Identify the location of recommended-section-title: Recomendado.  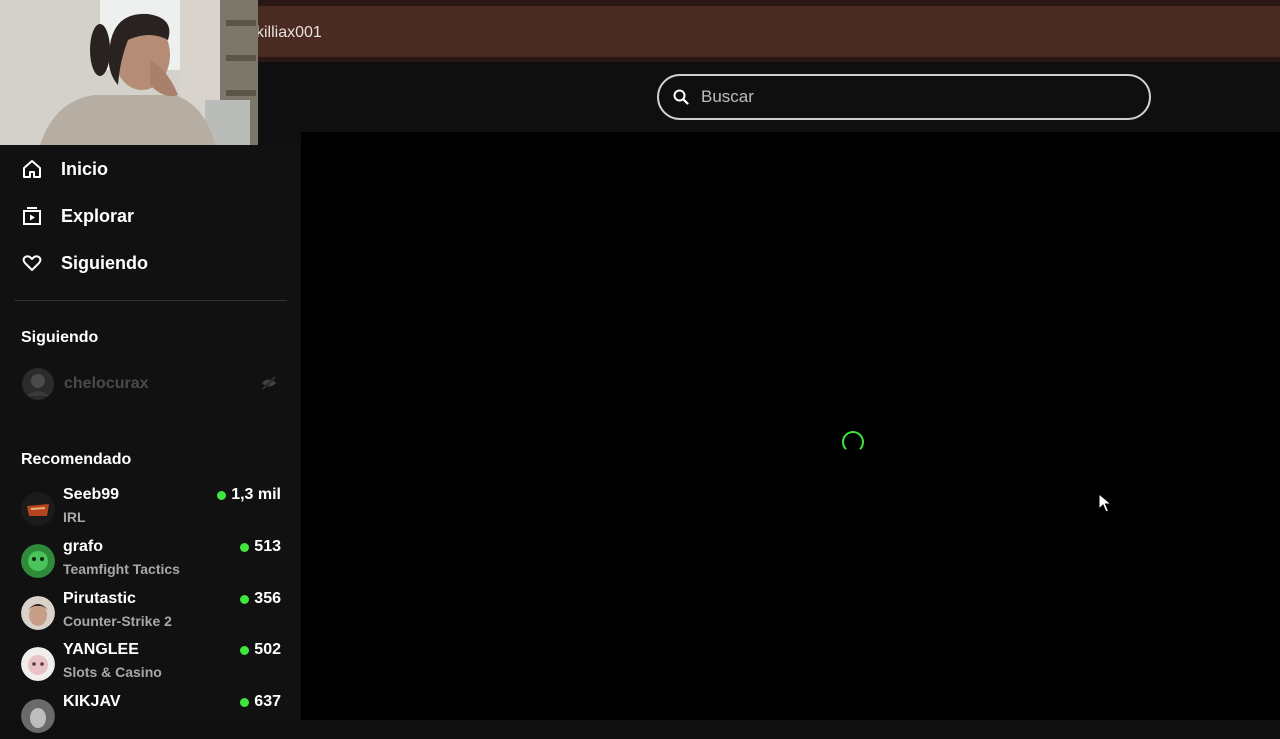
(76, 459).